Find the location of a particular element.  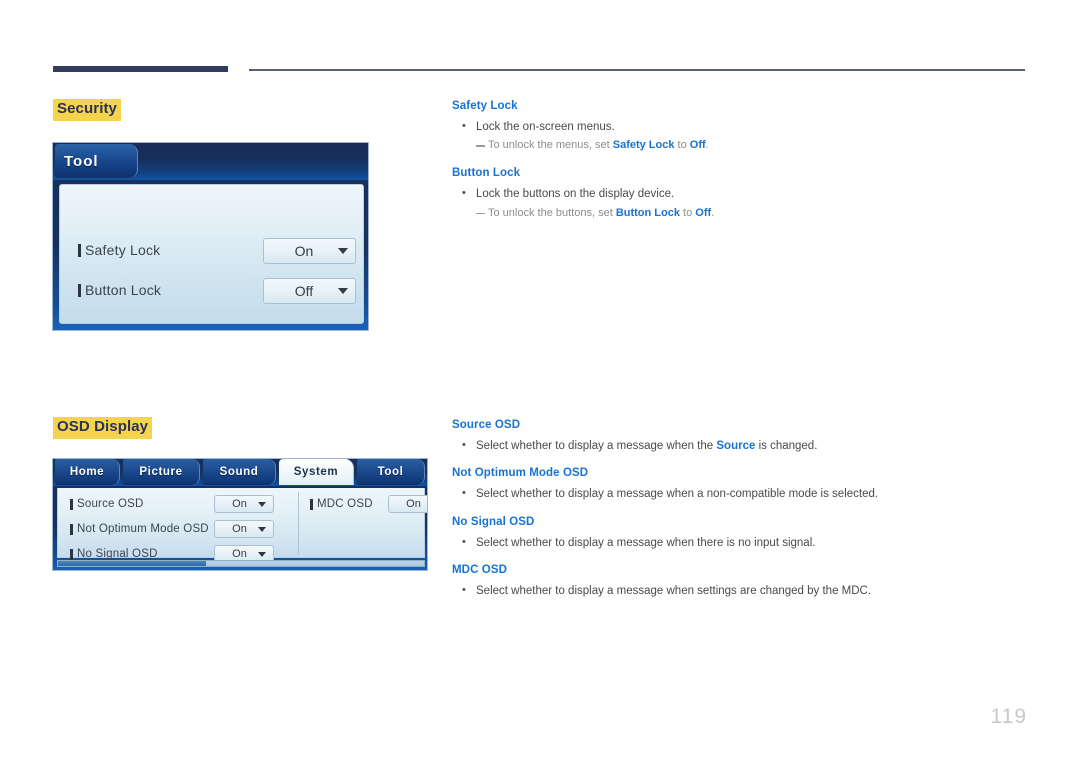

osd-panel-tool: Tool Safety Lock On Button Lock Off is located at coordinates (210, 236).